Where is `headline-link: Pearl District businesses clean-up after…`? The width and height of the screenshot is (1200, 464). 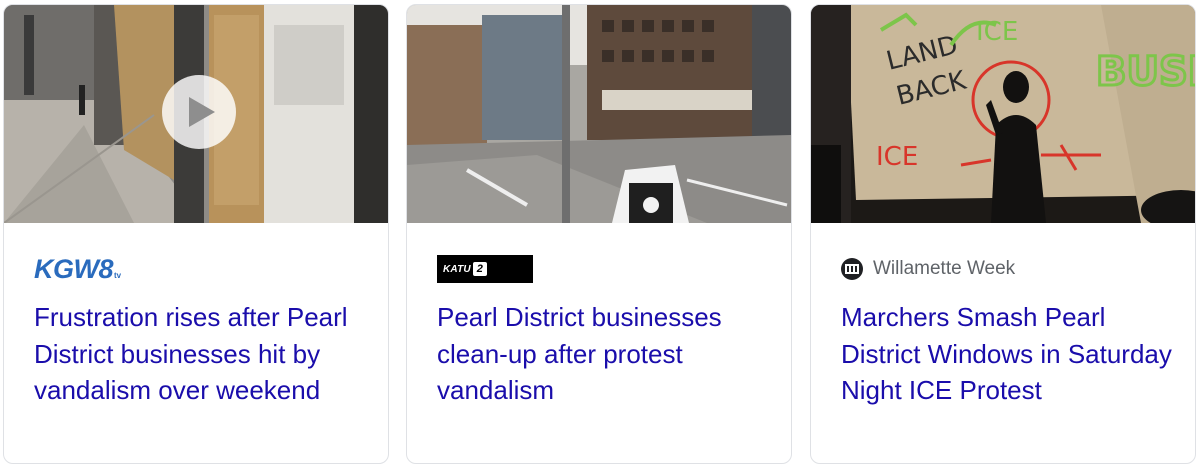 headline-link: Pearl District businesses clean-up after… is located at coordinates (604, 354).